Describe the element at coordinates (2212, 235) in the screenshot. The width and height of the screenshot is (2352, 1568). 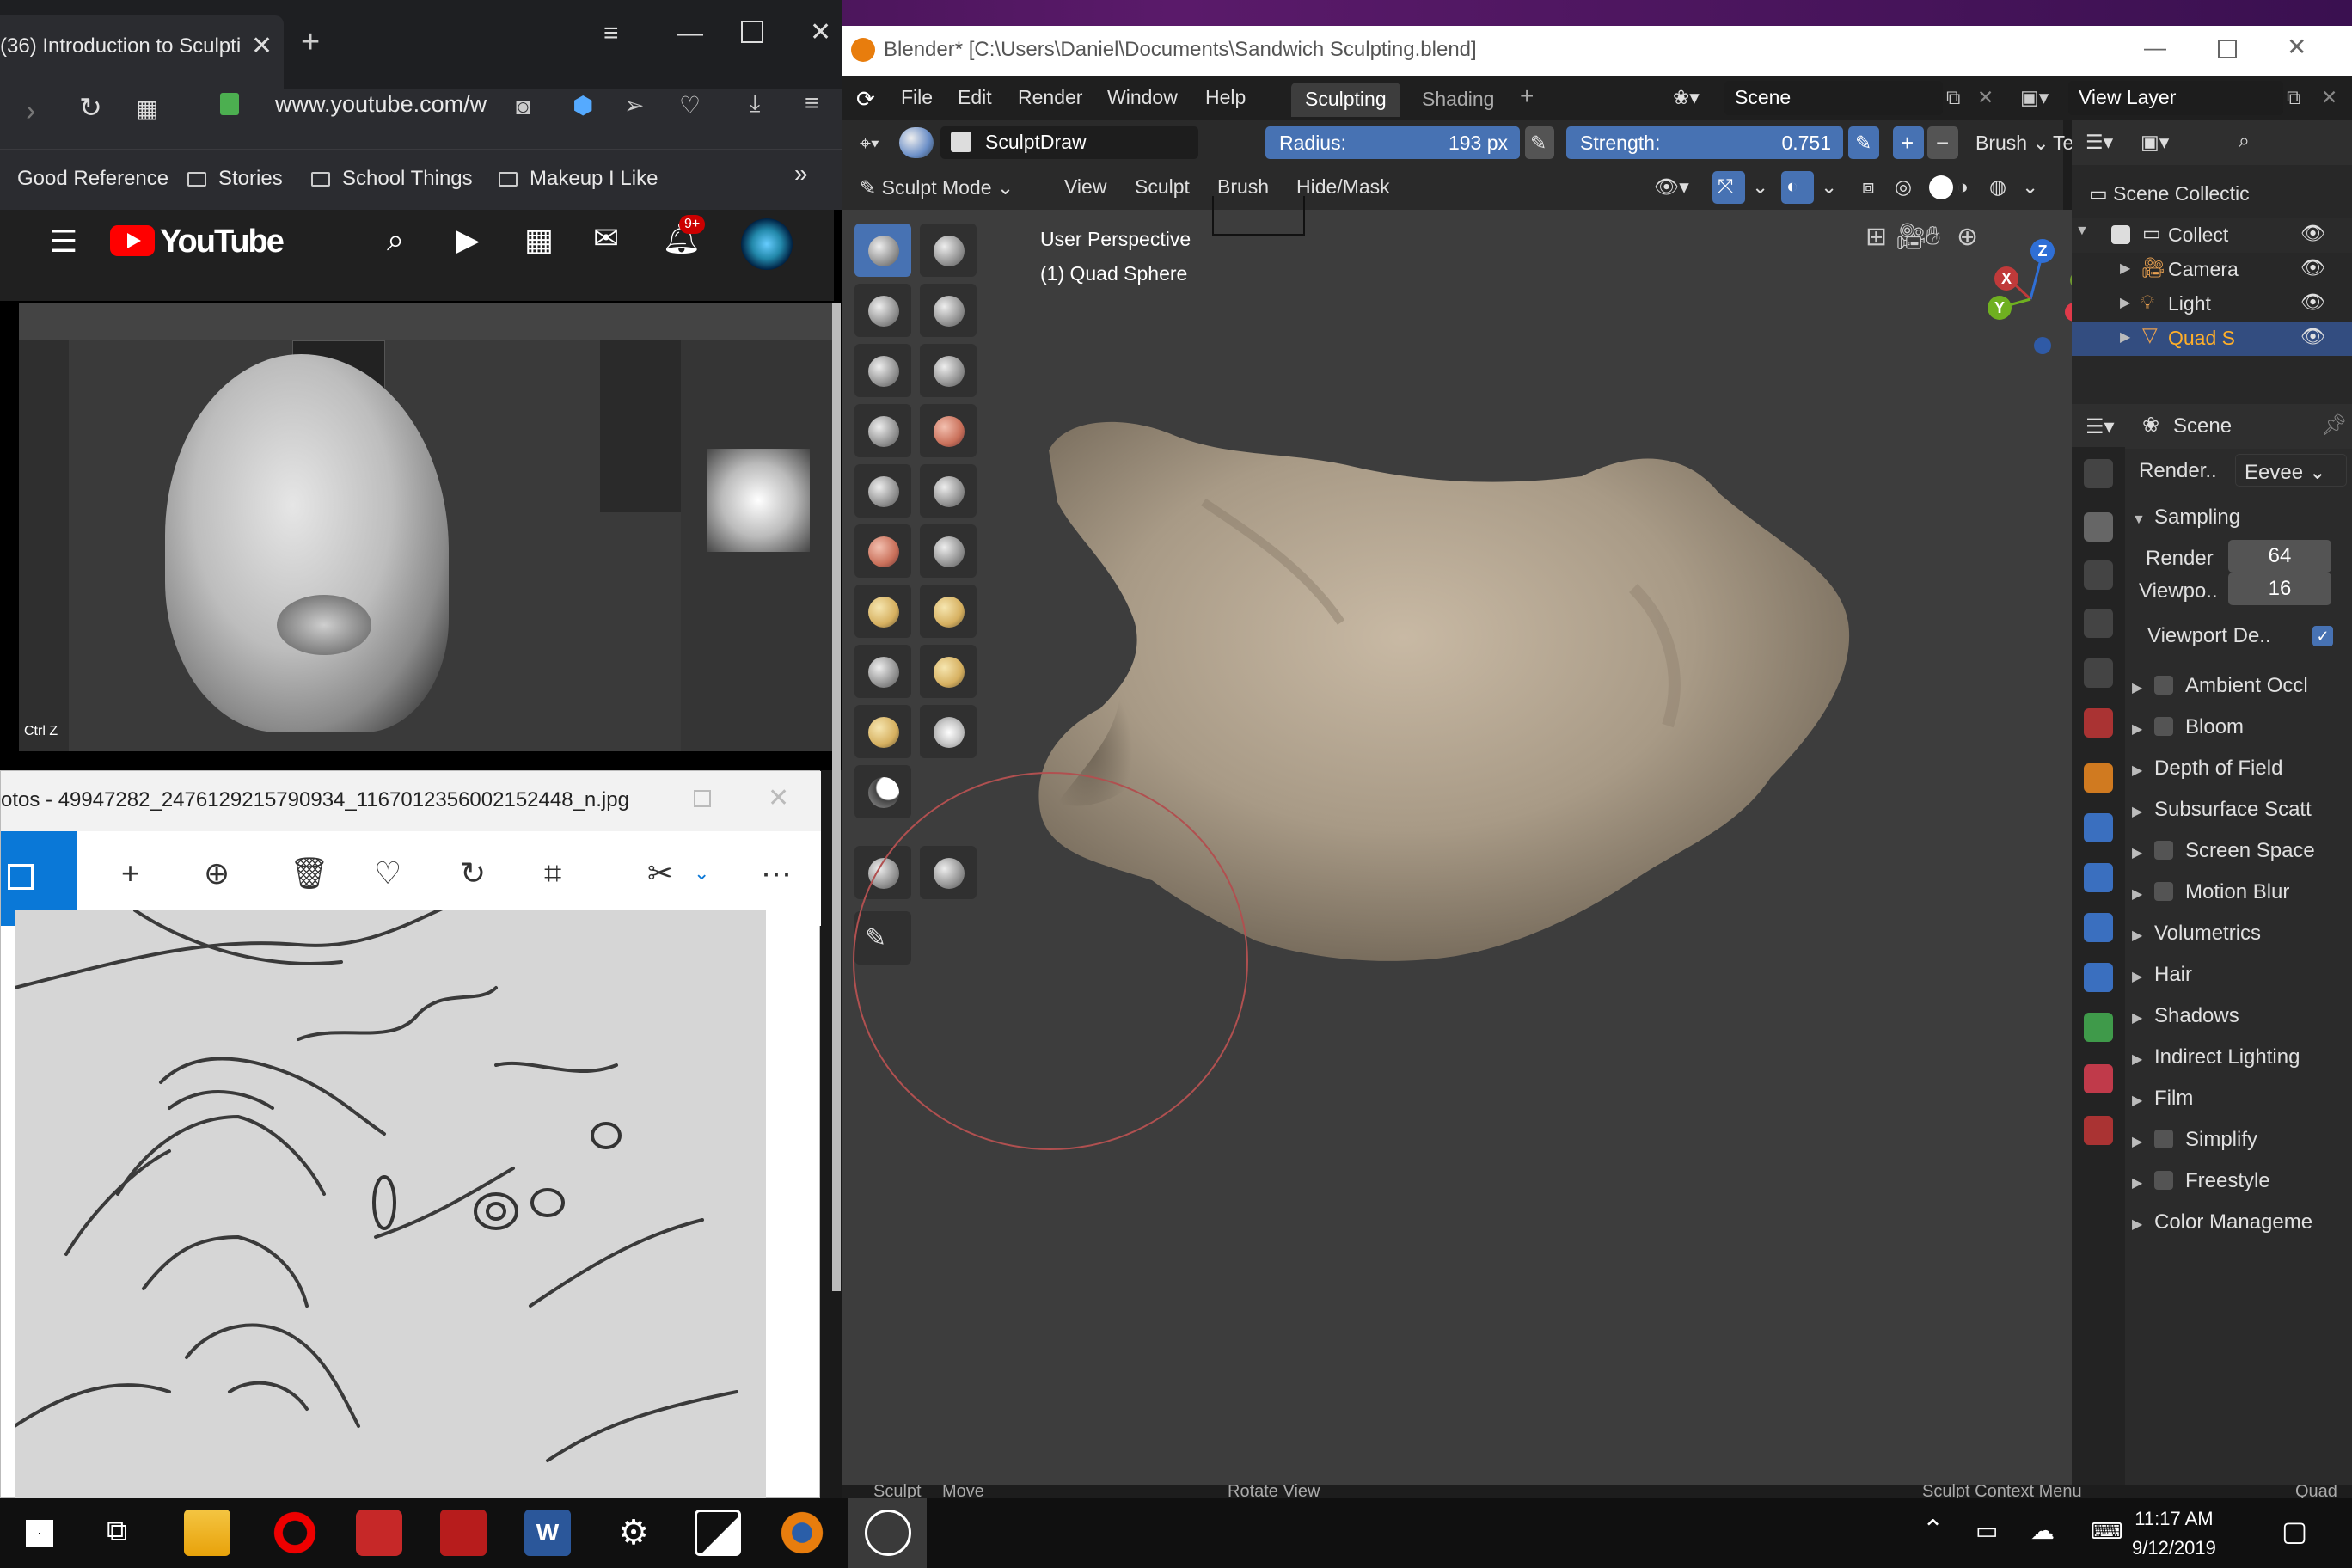
I see `outliner-row-collection: ▼ ▭ Collect 👁︎` at that location.